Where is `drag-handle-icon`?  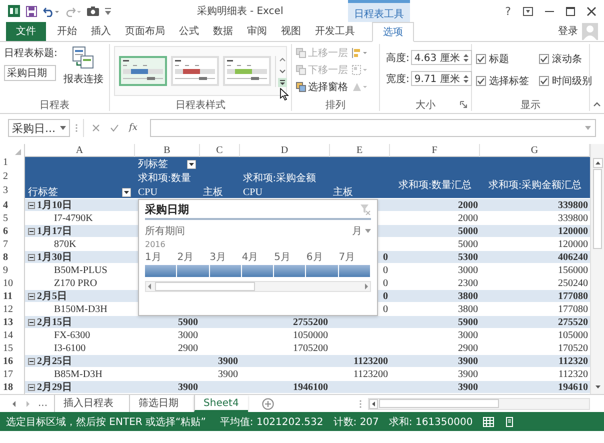 drag-handle-icon is located at coordinates (76, 128).